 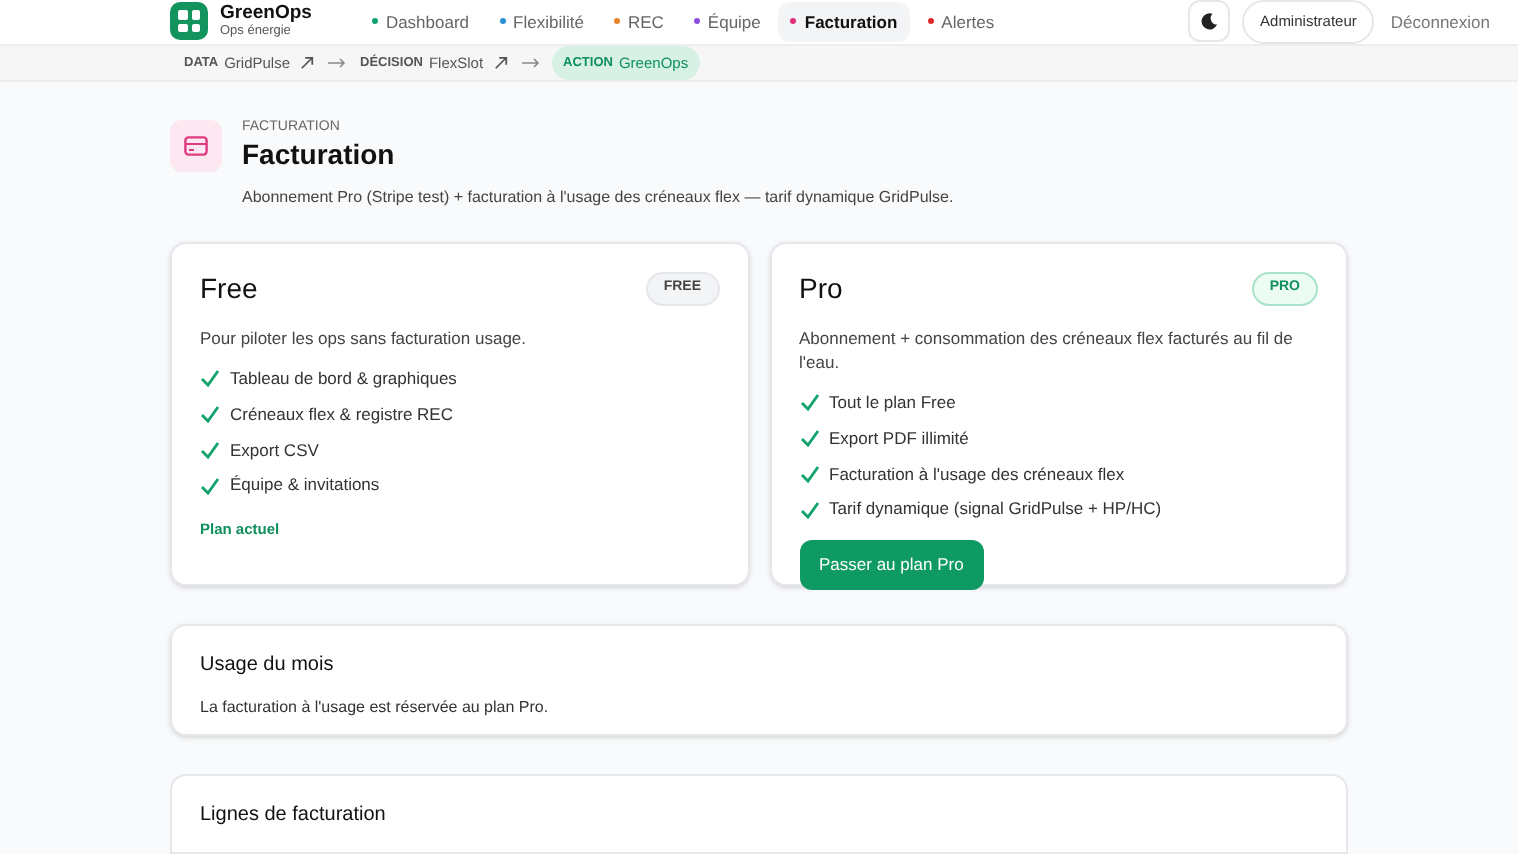 What do you see at coordinates (995, 509) in the screenshot?
I see `feature-item: Tarif dynamique (signal GridPulse + HP/HC)` at bounding box center [995, 509].